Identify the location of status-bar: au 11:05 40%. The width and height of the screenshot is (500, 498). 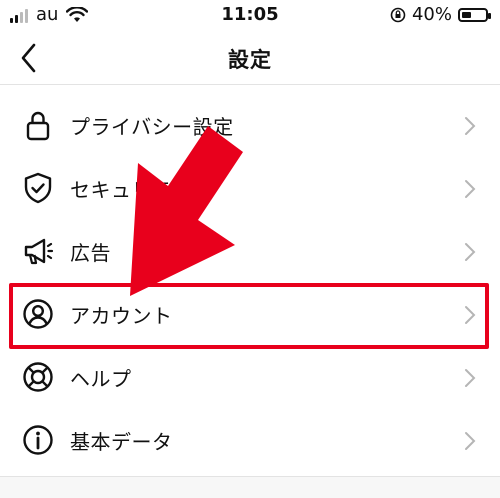
(250, 17).